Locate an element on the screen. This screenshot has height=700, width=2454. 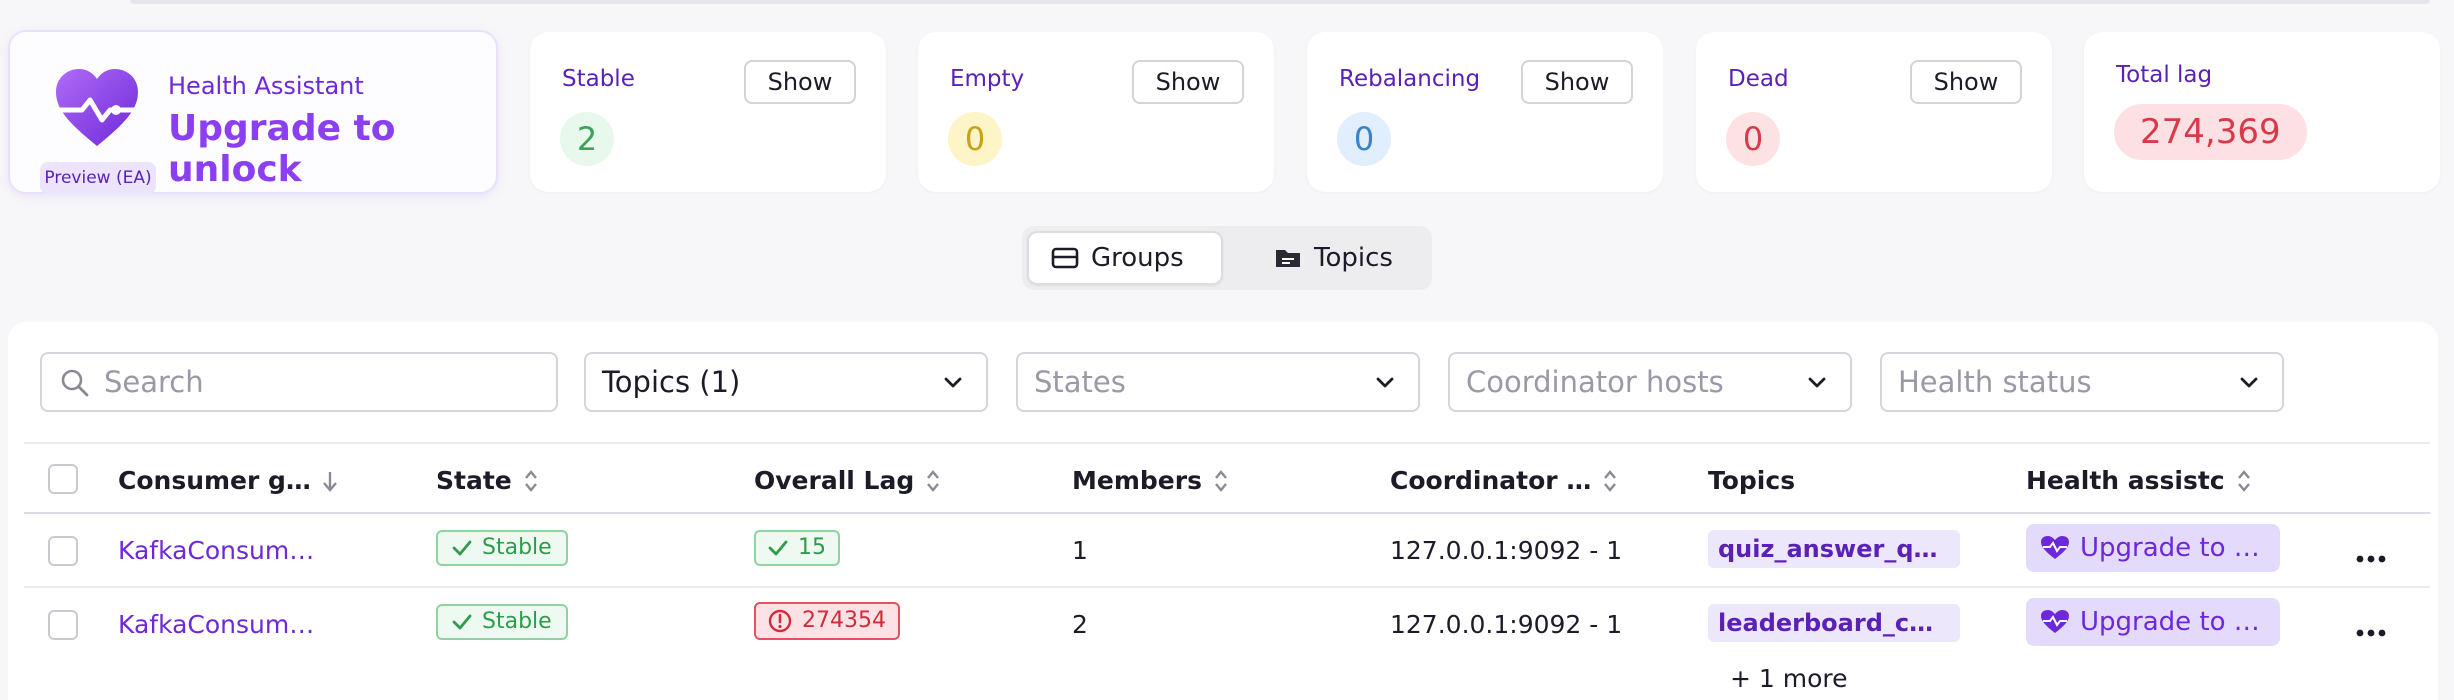
overall-lag-badge: 15 is located at coordinates (797, 548).